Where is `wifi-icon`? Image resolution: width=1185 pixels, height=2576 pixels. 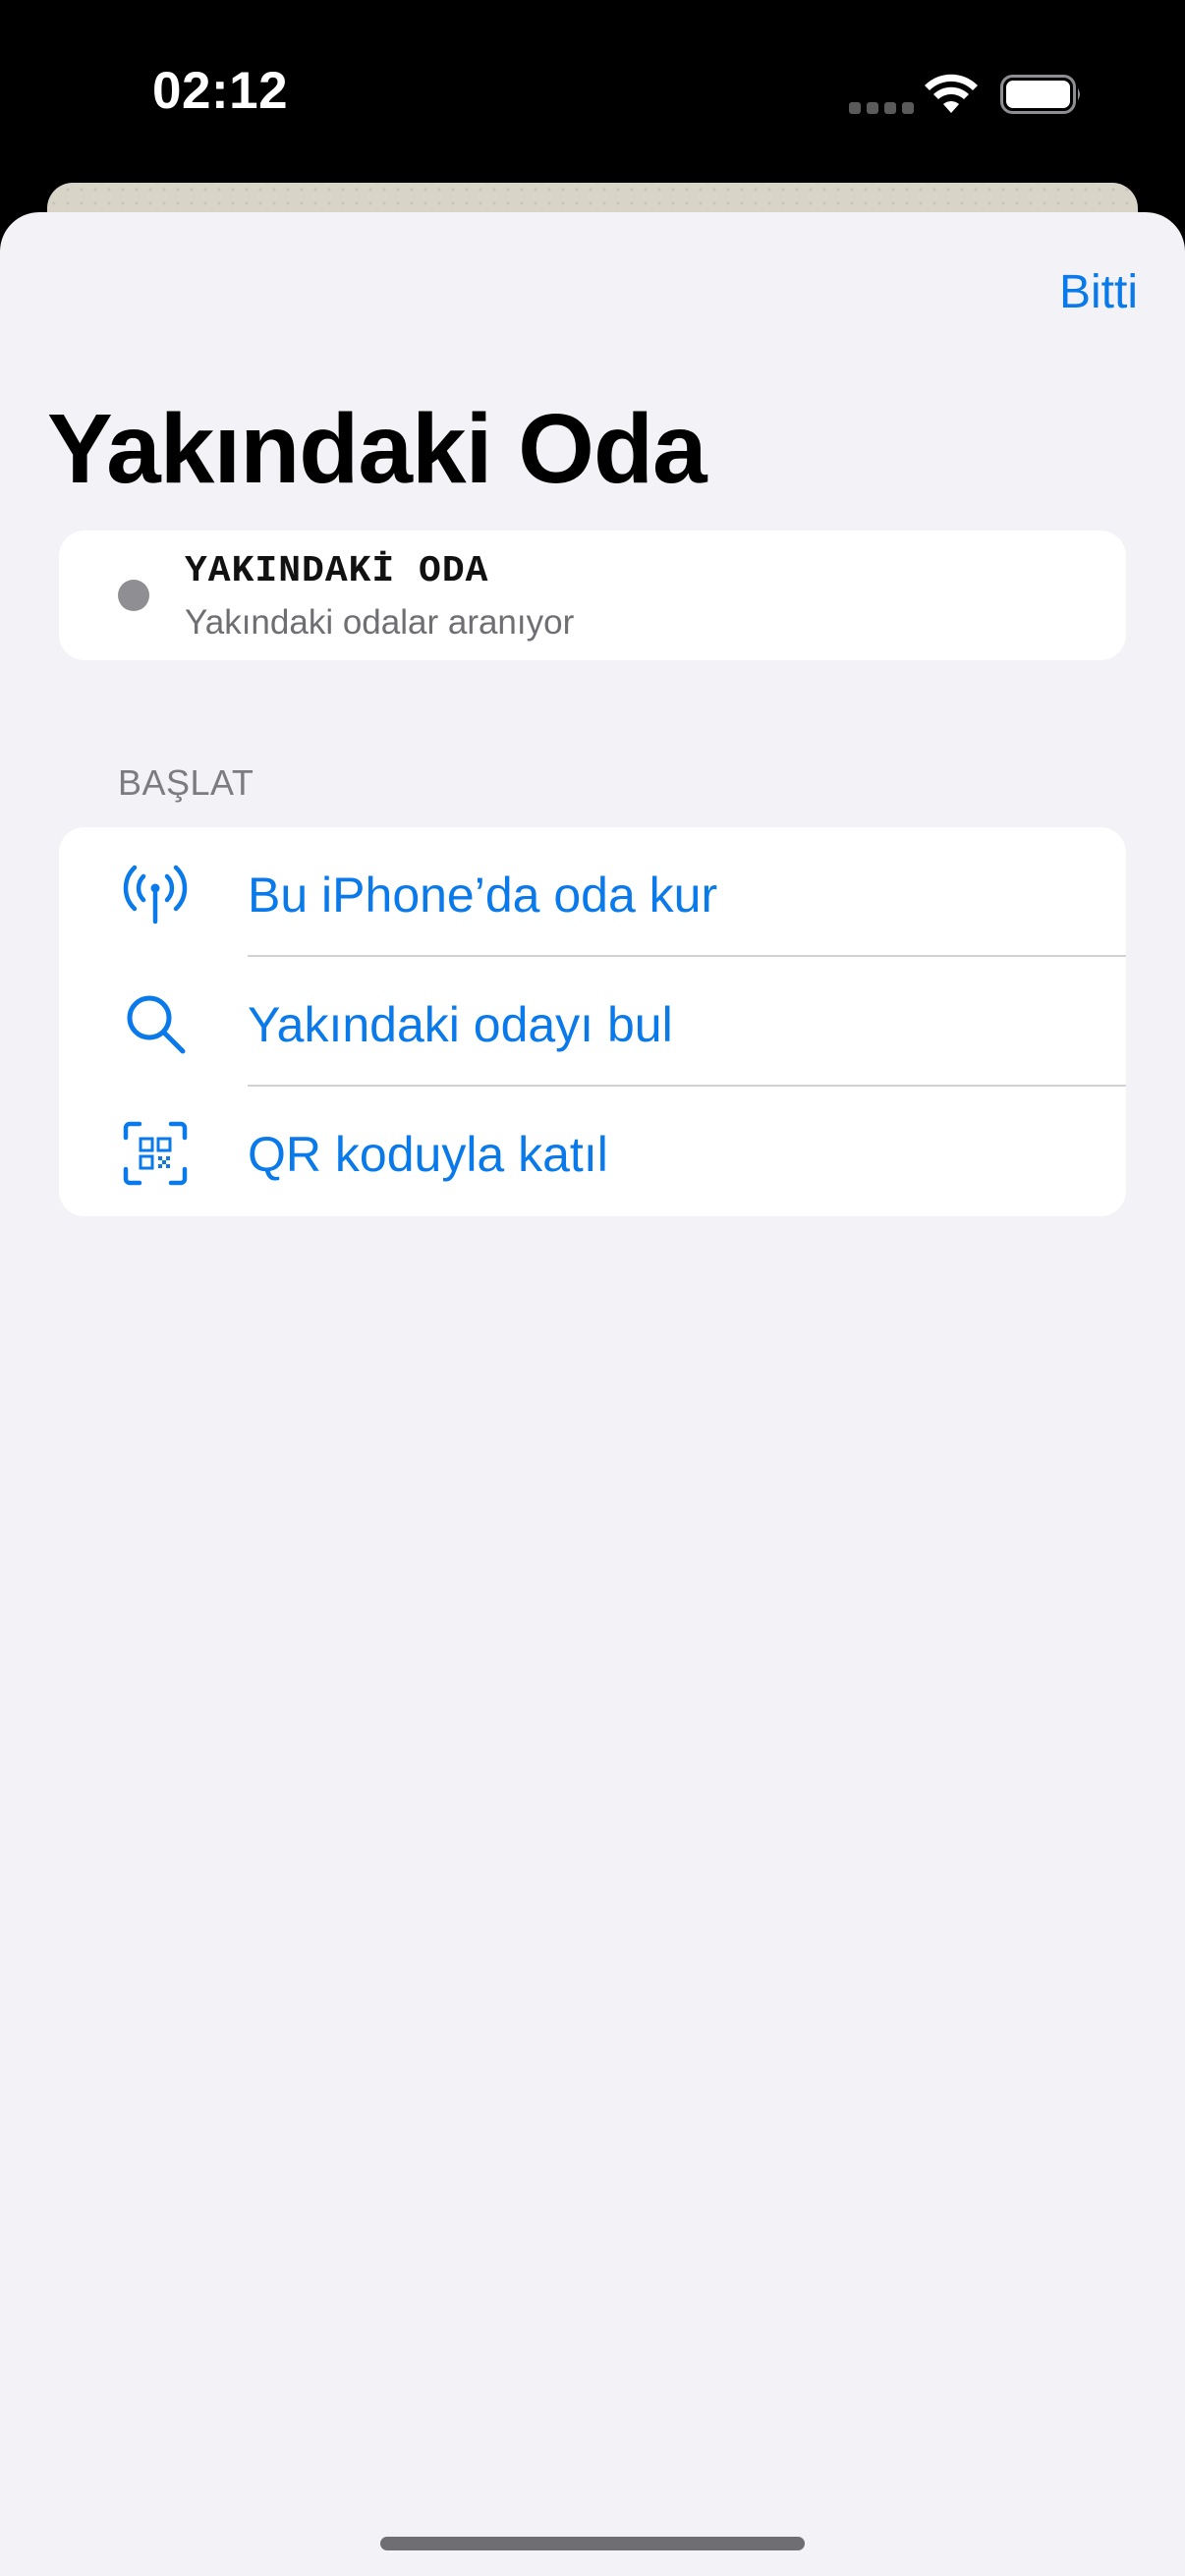 wifi-icon is located at coordinates (952, 93).